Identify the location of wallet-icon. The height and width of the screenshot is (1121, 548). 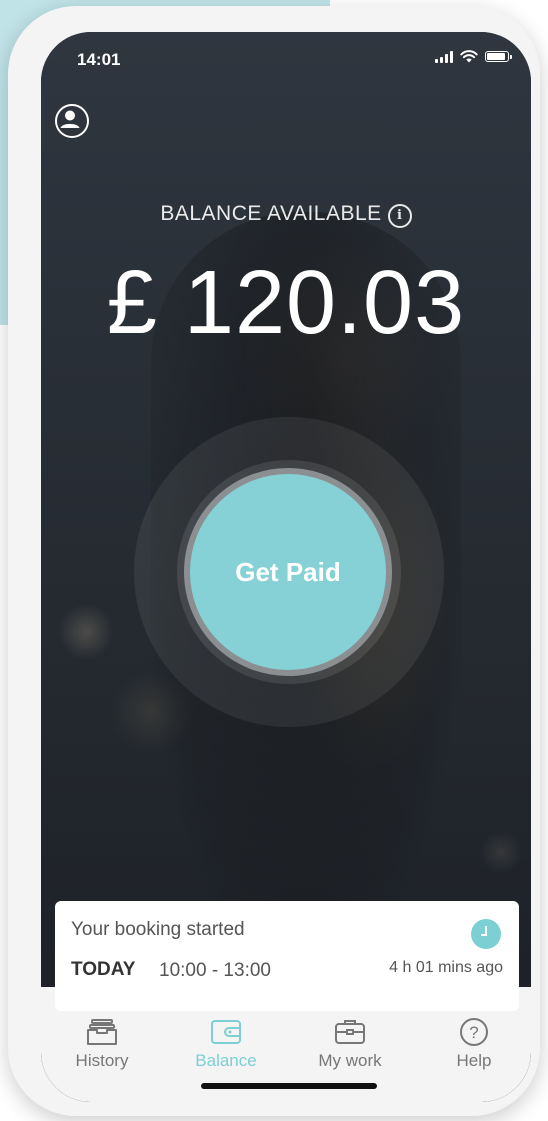
(226, 1032).